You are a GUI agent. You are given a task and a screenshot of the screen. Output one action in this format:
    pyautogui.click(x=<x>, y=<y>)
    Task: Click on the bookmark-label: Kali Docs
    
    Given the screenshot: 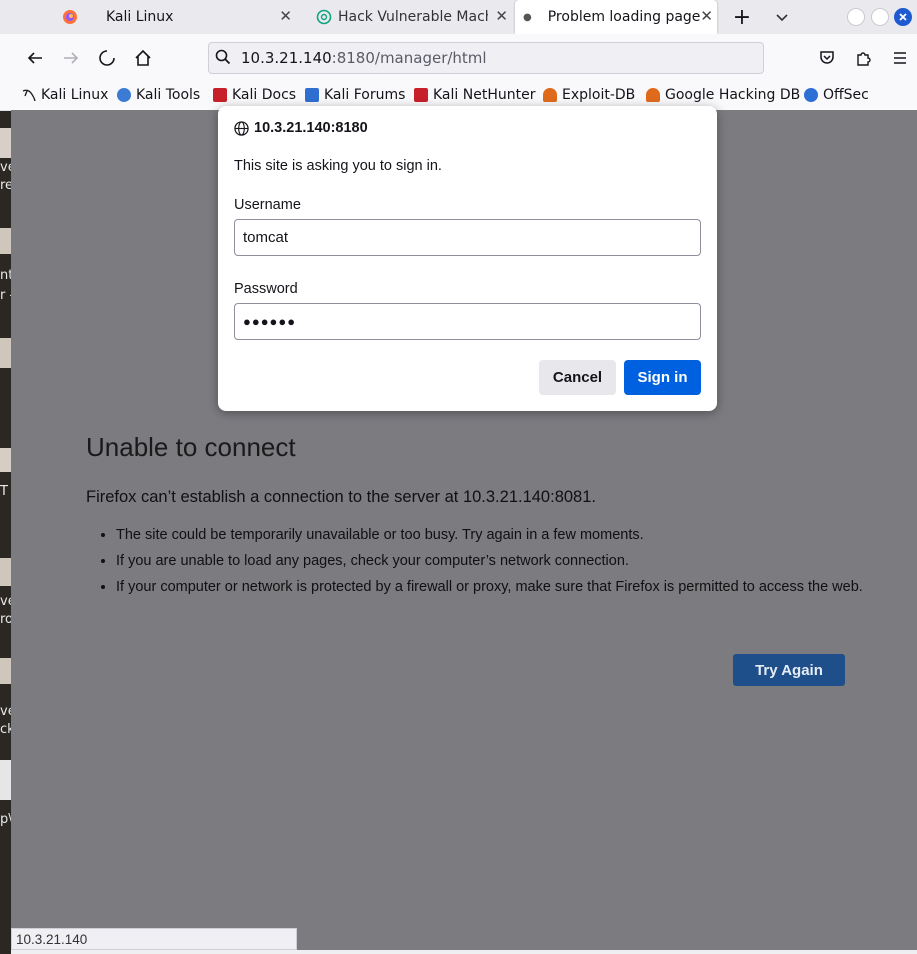 What is the action you would take?
    pyautogui.click(x=264, y=95)
    